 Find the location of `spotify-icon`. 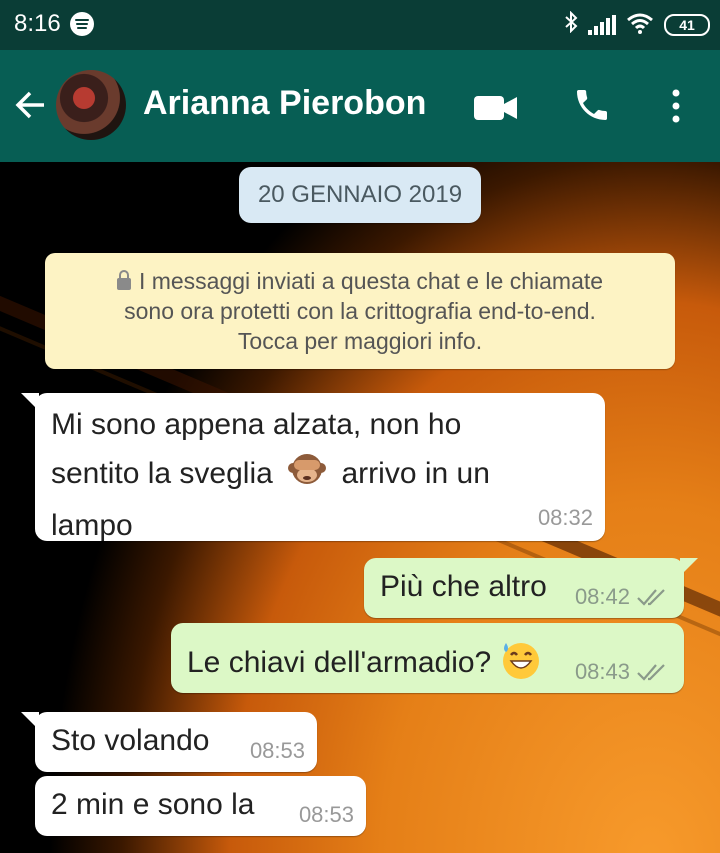

spotify-icon is located at coordinates (82, 24).